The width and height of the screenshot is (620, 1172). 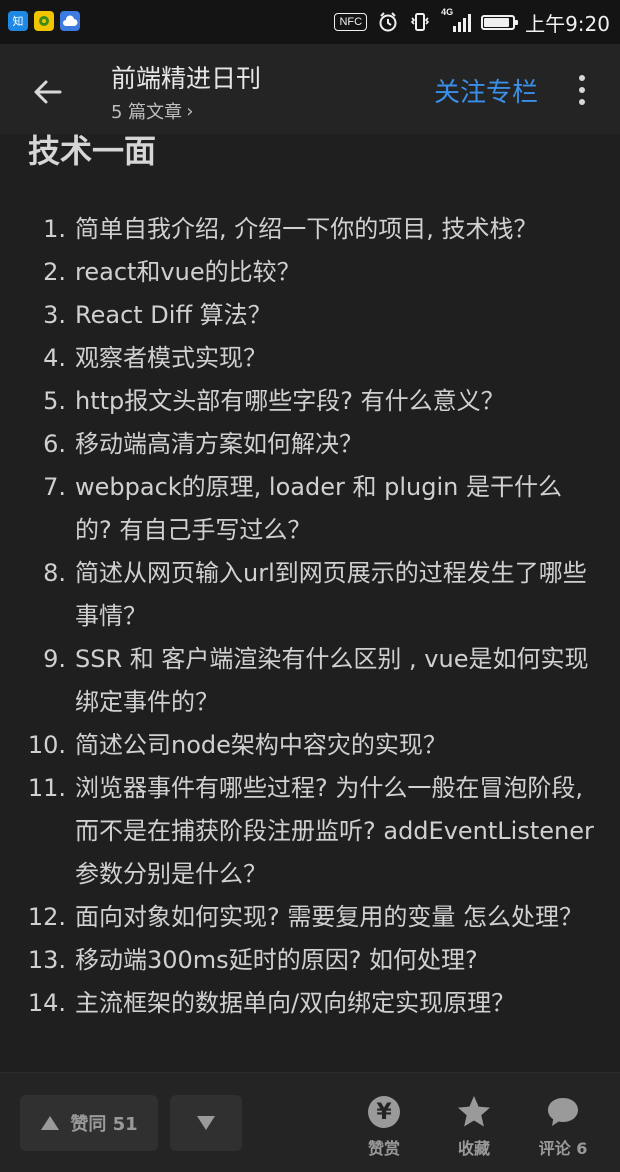 I want to click on question-text: 简述公司node架构中容灾的实现？, so click(x=261, y=745).